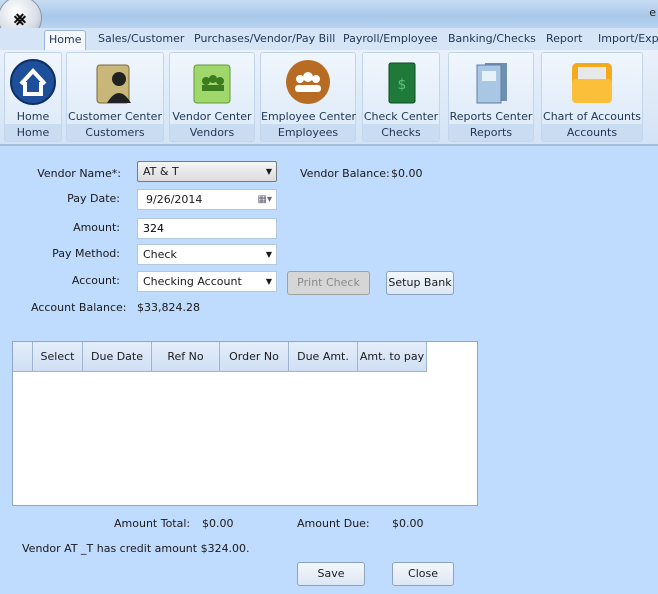 Image resolution: width=658 pixels, height=594 pixels. Describe the element at coordinates (308, 132) in the screenshot. I see `ribbon-group-label: Employees` at that location.